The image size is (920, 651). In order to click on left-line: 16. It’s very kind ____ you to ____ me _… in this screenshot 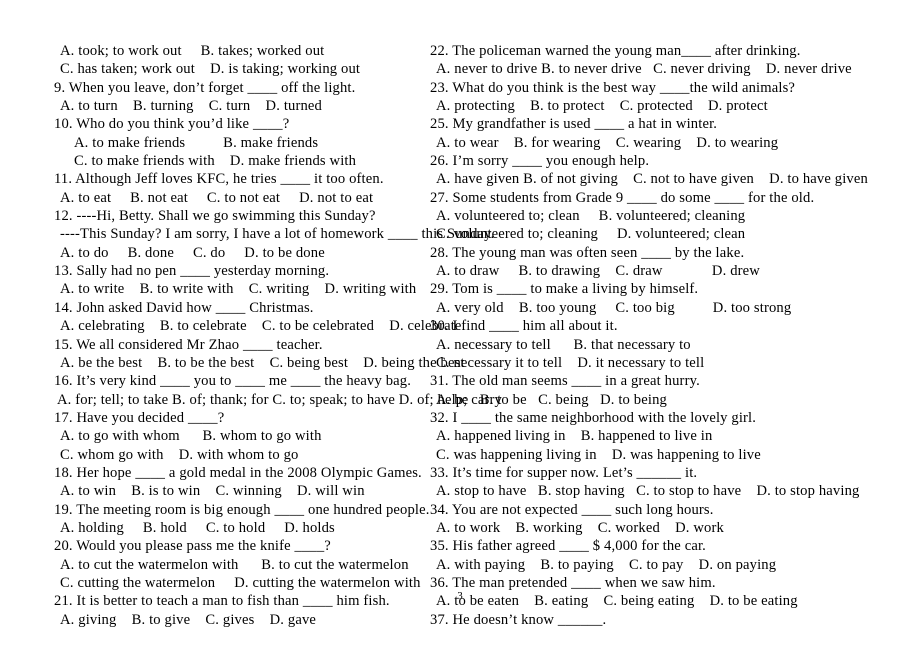, I will do `click(233, 381)`.